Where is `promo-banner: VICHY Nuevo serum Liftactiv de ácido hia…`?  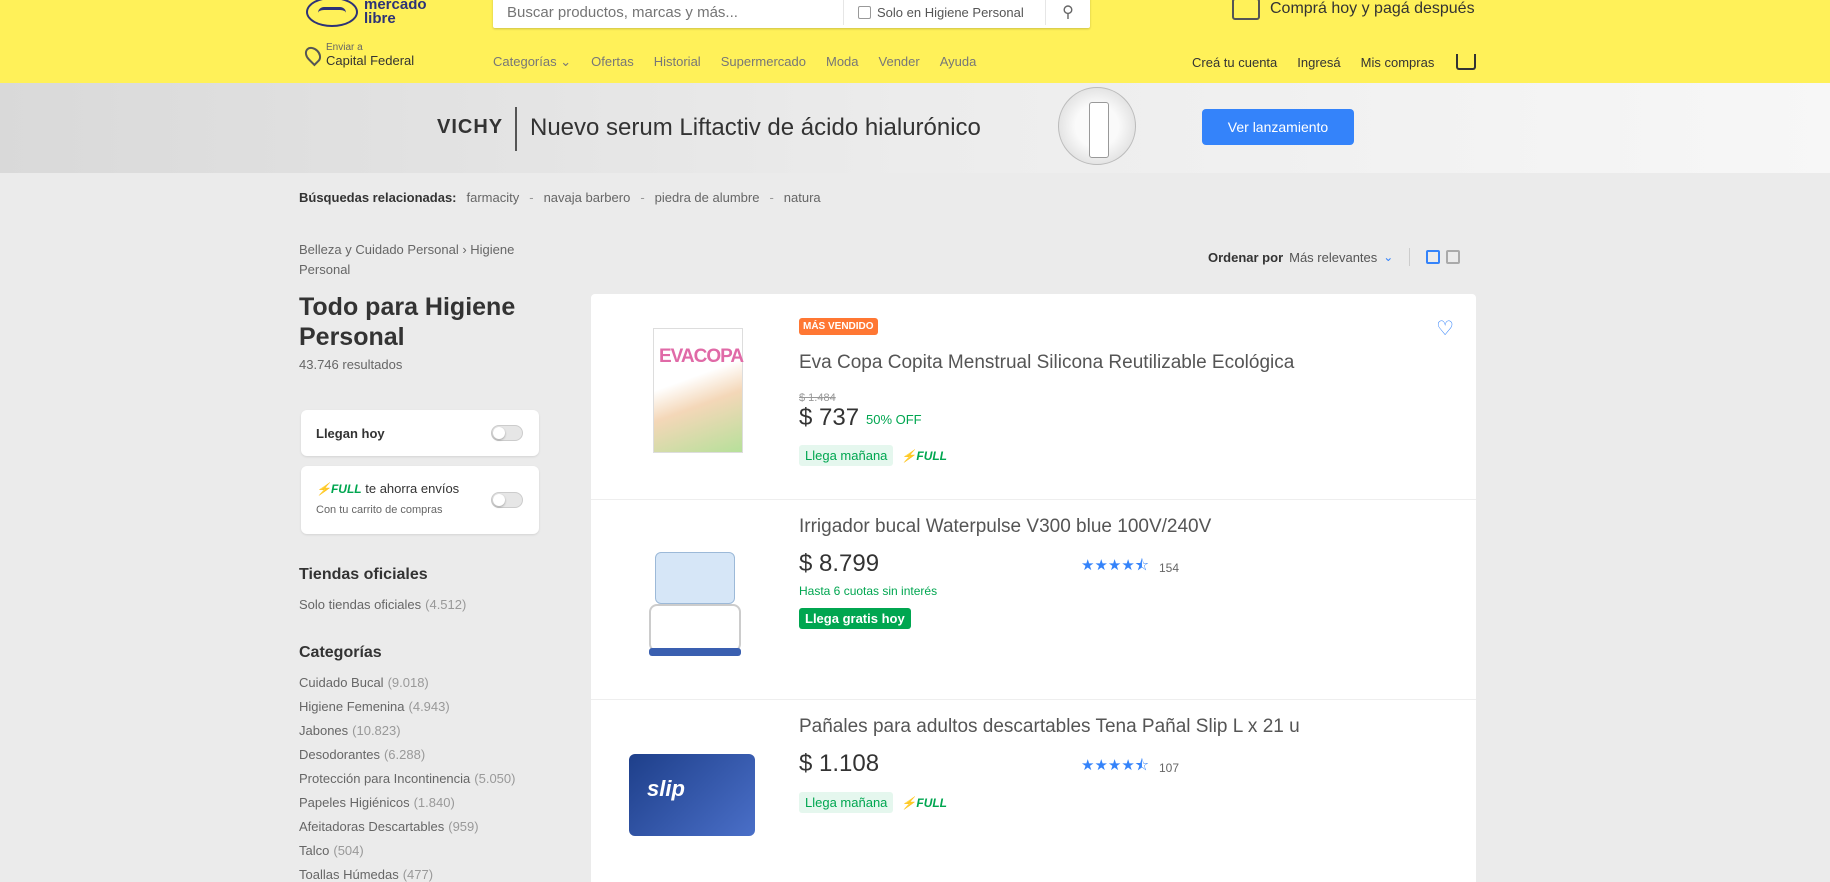
promo-banner: VICHY Nuevo serum Liftactiv de ácido hia… is located at coordinates (915, 128).